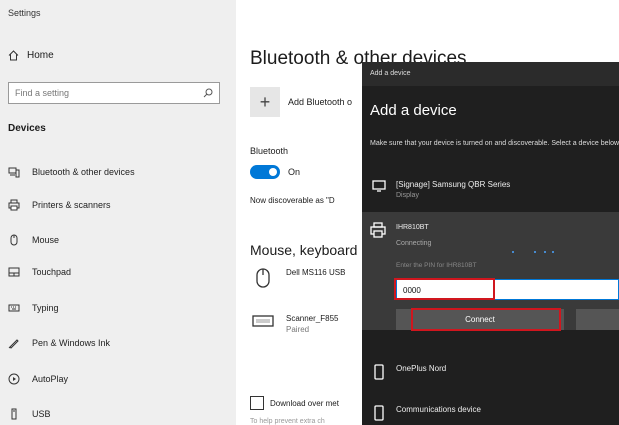 The height and width of the screenshot is (425, 619). I want to click on scanner-icon, so click(263, 321).